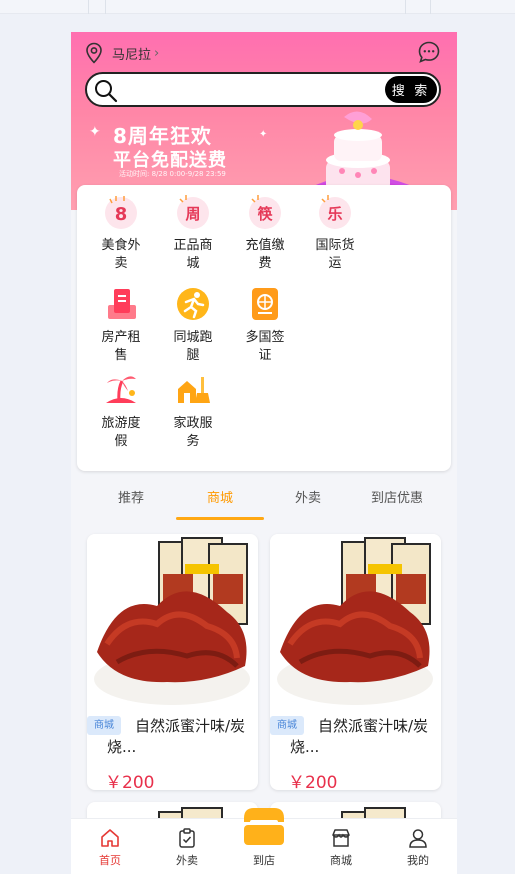 Image resolution: width=515 pixels, height=874 pixels. What do you see at coordinates (106, 91) in the screenshot?
I see `search-icon` at bounding box center [106, 91].